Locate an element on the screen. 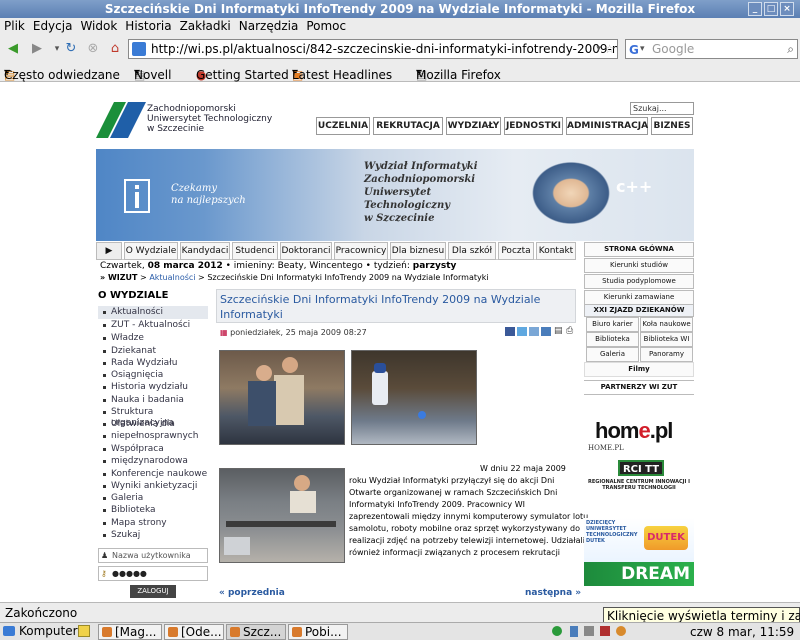  leftmenu-biblioteka: Biblioteka is located at coordinates (153, 510).